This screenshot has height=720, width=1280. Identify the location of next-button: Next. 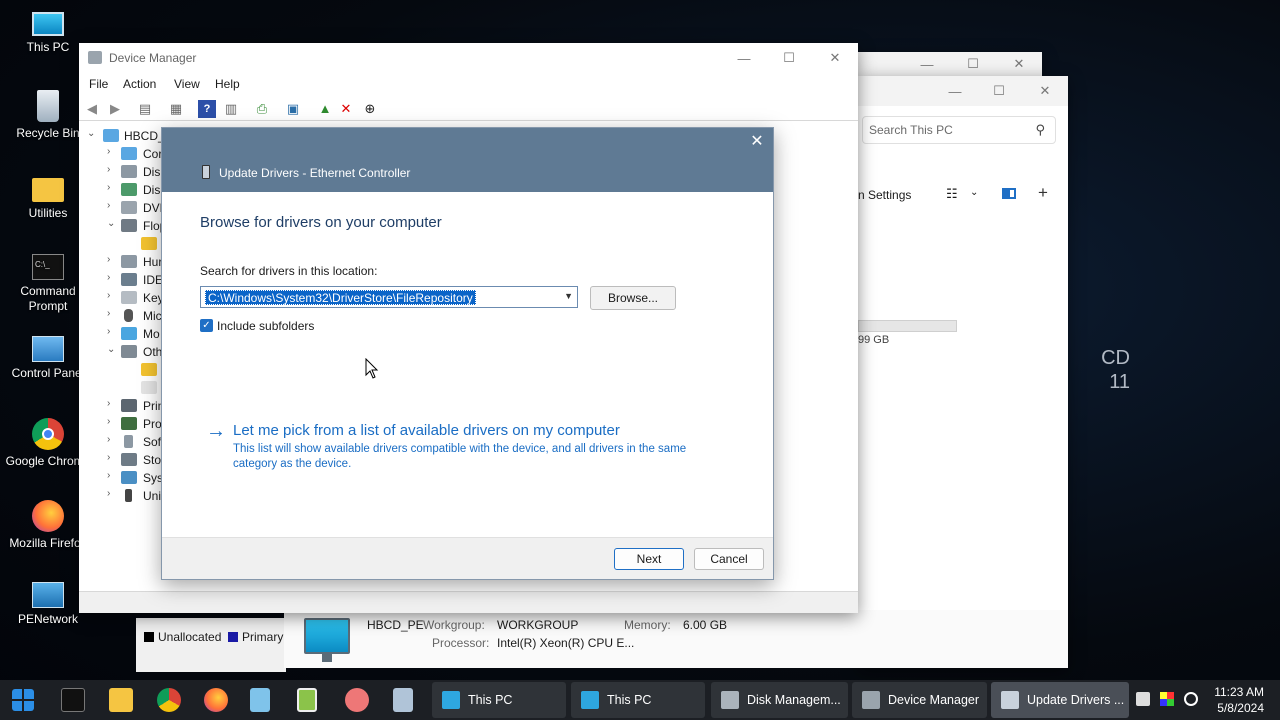
(649, 559).